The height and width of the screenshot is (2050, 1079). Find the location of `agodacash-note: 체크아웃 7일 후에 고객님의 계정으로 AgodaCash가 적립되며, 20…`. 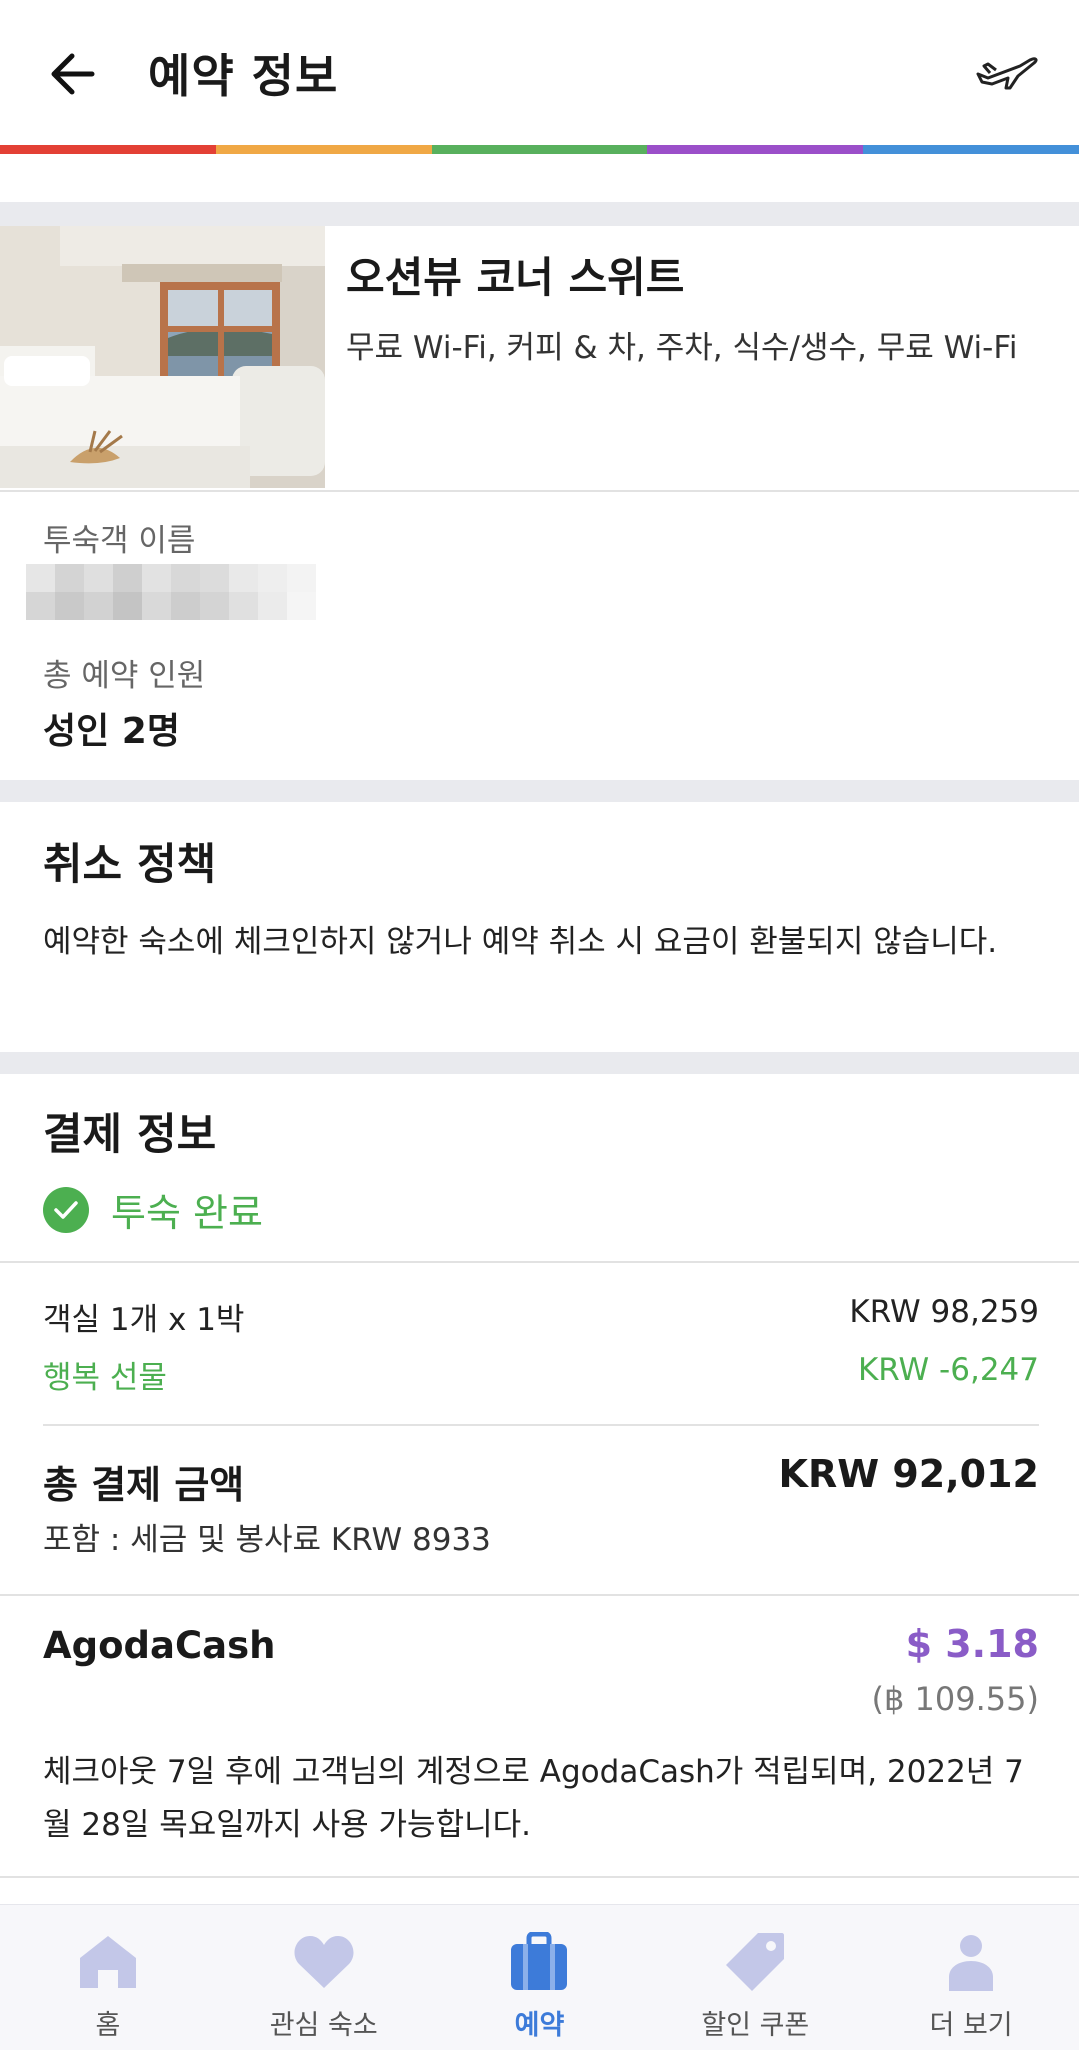

agodacash-note: 체크아웃 7일 후에 고객님의 계정으로 AgodaCash가 적립되며, 20… is located at coordinates (533, 1798).